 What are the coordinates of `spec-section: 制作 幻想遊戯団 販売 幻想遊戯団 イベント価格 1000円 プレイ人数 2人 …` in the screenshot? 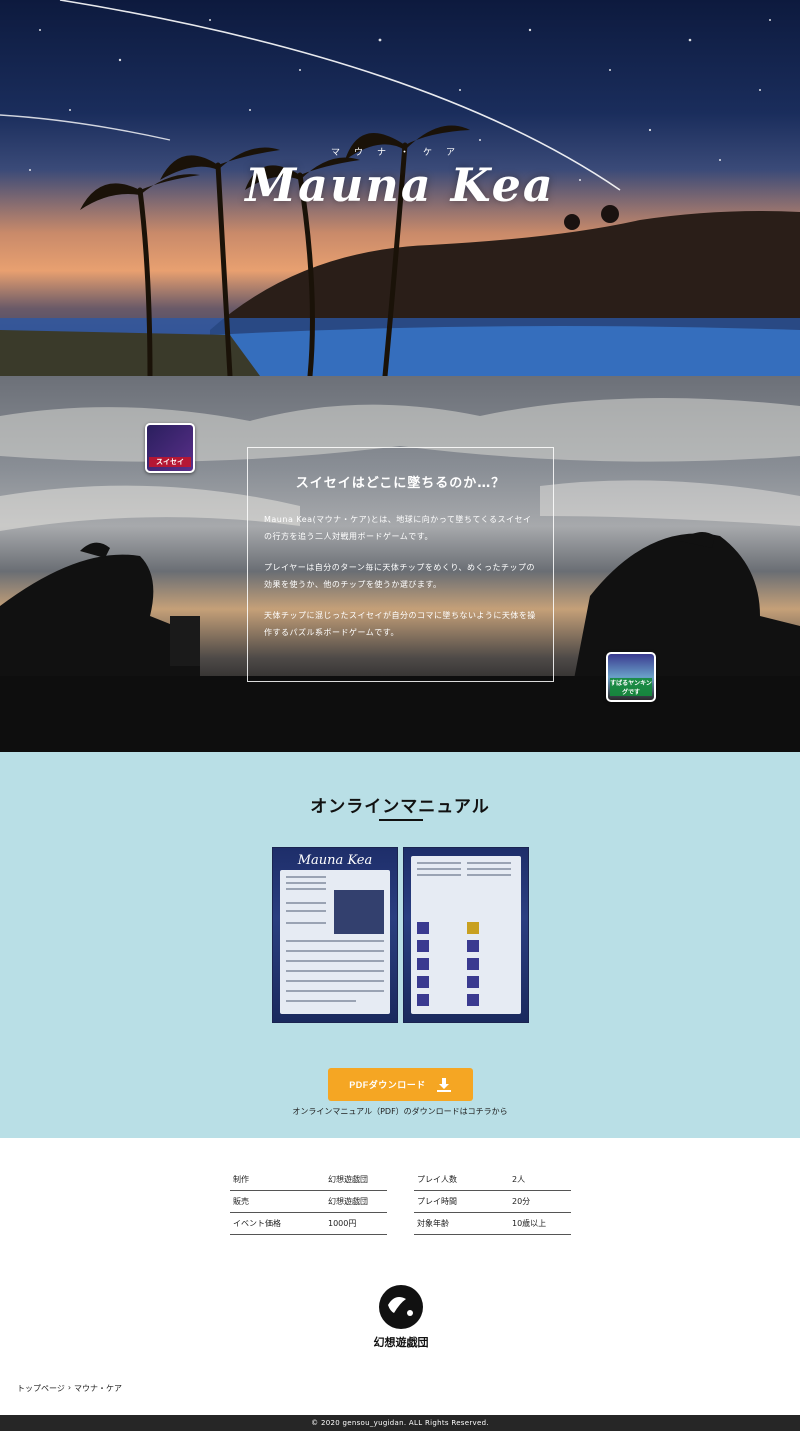 It's located at (400, 1210).